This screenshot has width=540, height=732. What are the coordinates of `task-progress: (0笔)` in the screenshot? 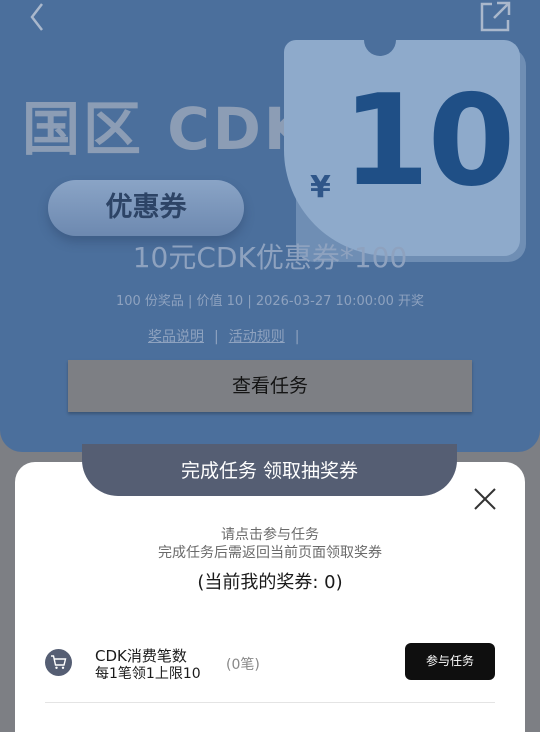 It's located at (243, 665).